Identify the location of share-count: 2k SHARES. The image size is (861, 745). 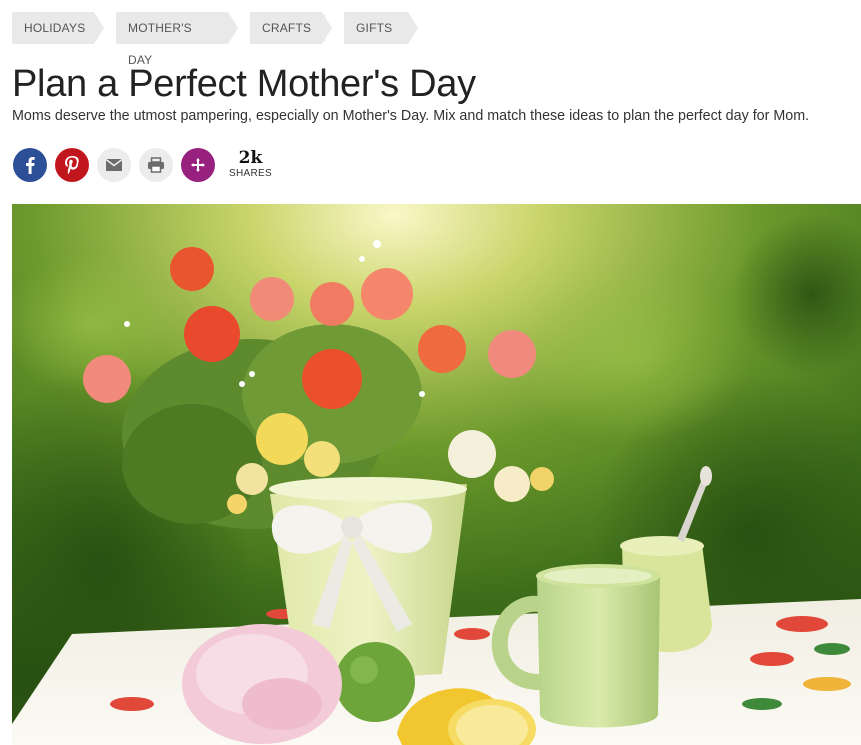
(250, 164).